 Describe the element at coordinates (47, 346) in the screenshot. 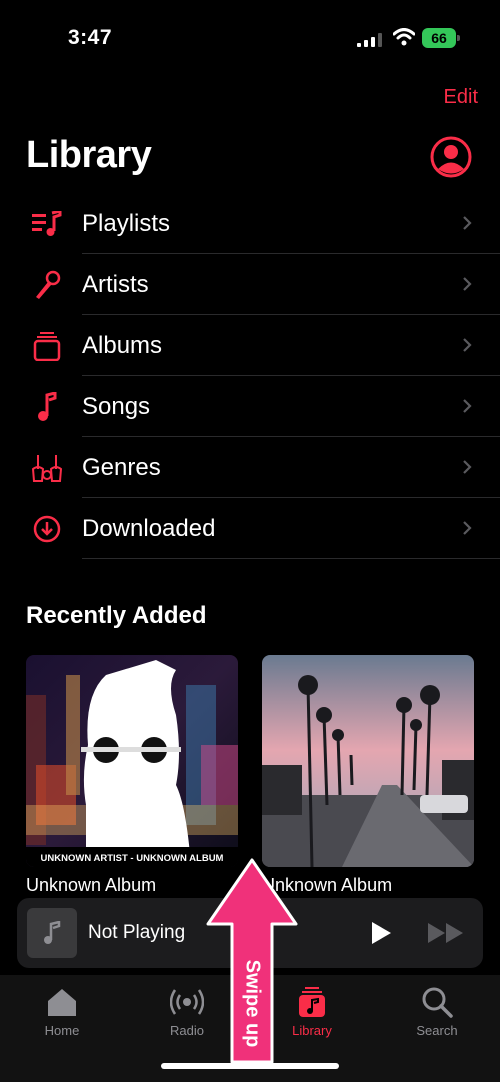

I see `album-stack-icon` at that location.